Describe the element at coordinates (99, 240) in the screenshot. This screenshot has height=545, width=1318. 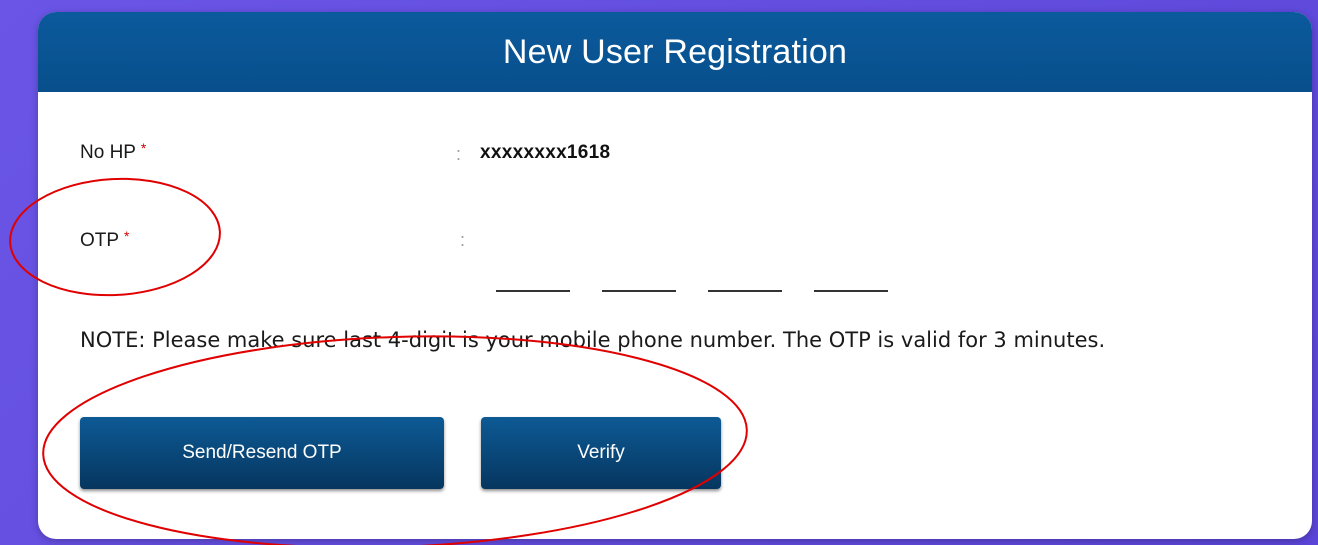
I see `otp-label: OTP` at that location.